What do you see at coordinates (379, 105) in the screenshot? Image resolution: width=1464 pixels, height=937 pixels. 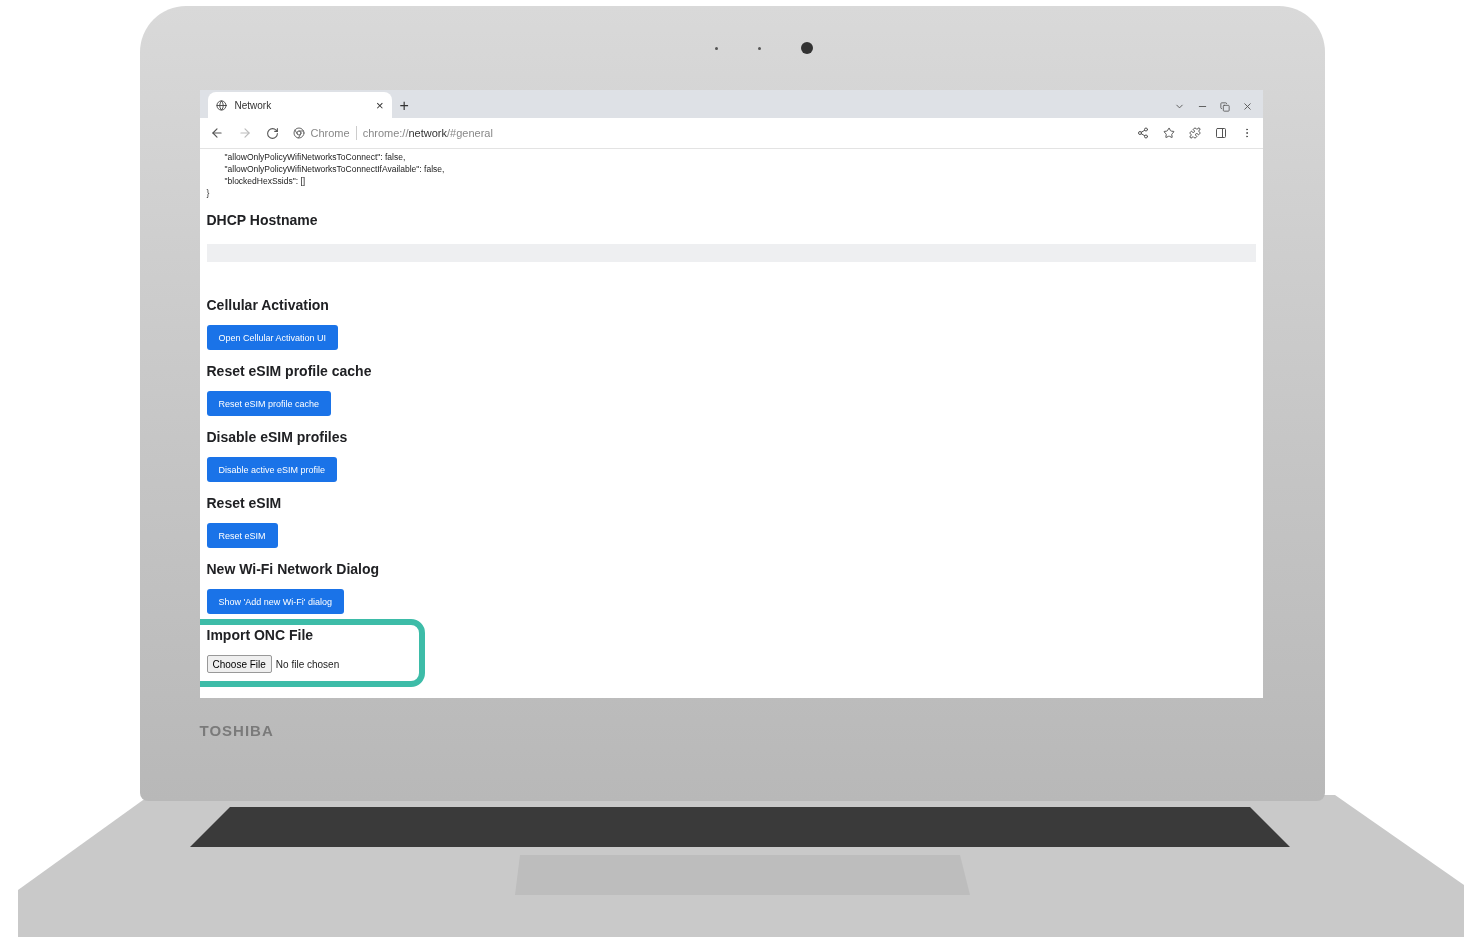 I see `close-tab-button: ×` at bounding box center [379, 105].